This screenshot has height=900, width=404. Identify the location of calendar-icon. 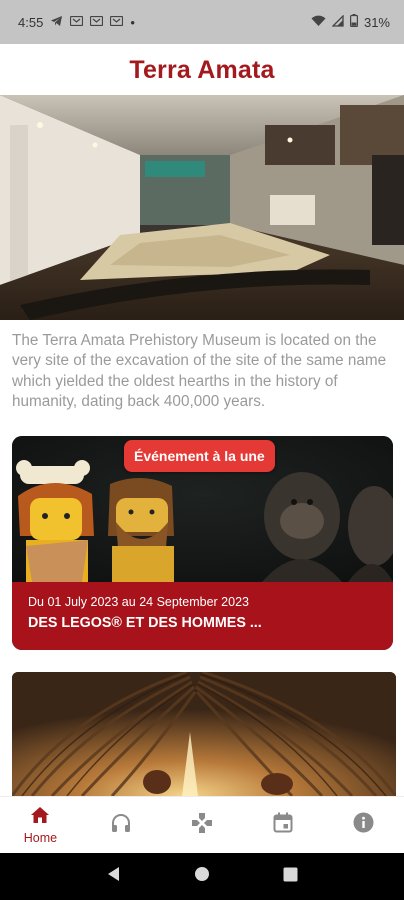
(283, 825).